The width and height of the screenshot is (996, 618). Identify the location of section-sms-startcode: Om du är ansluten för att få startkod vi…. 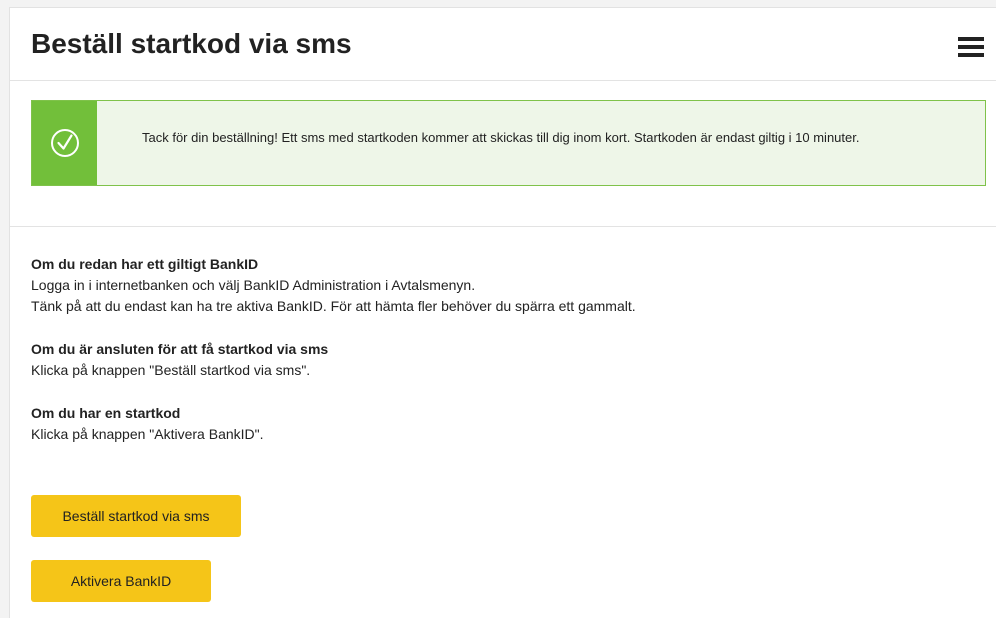
(501, 360).